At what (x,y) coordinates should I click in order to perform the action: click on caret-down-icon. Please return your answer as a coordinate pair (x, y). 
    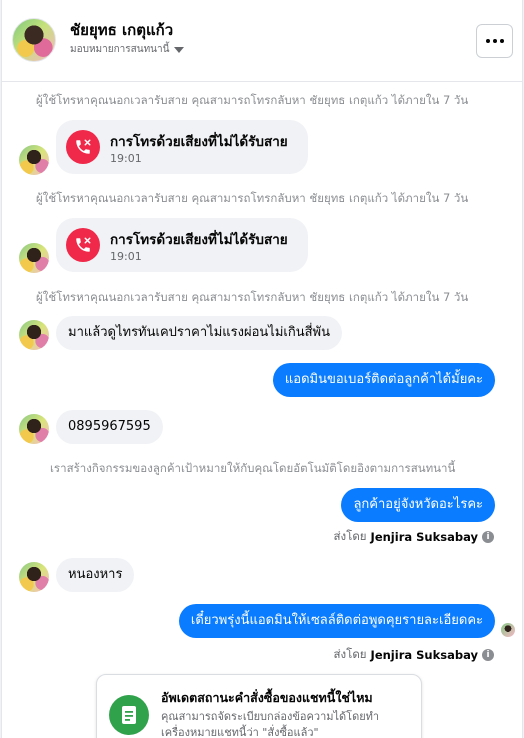
    Looking at the image, I should click on (179, 49).